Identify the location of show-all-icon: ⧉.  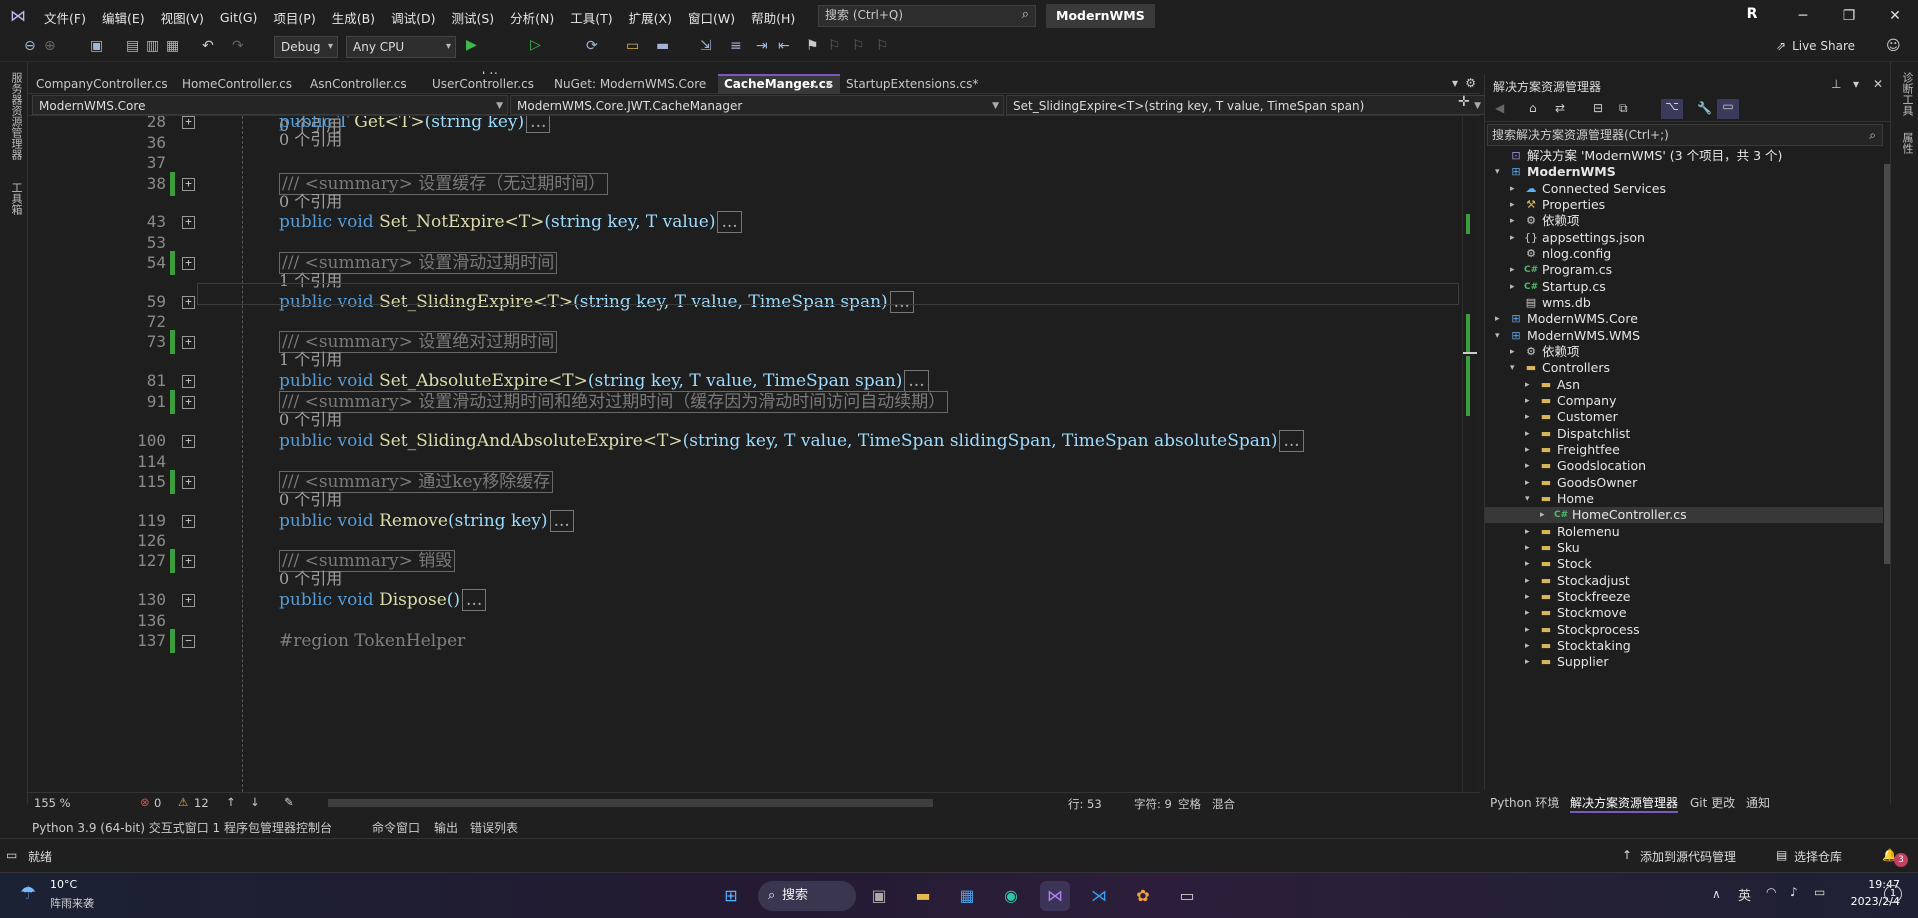
(1623, 108).